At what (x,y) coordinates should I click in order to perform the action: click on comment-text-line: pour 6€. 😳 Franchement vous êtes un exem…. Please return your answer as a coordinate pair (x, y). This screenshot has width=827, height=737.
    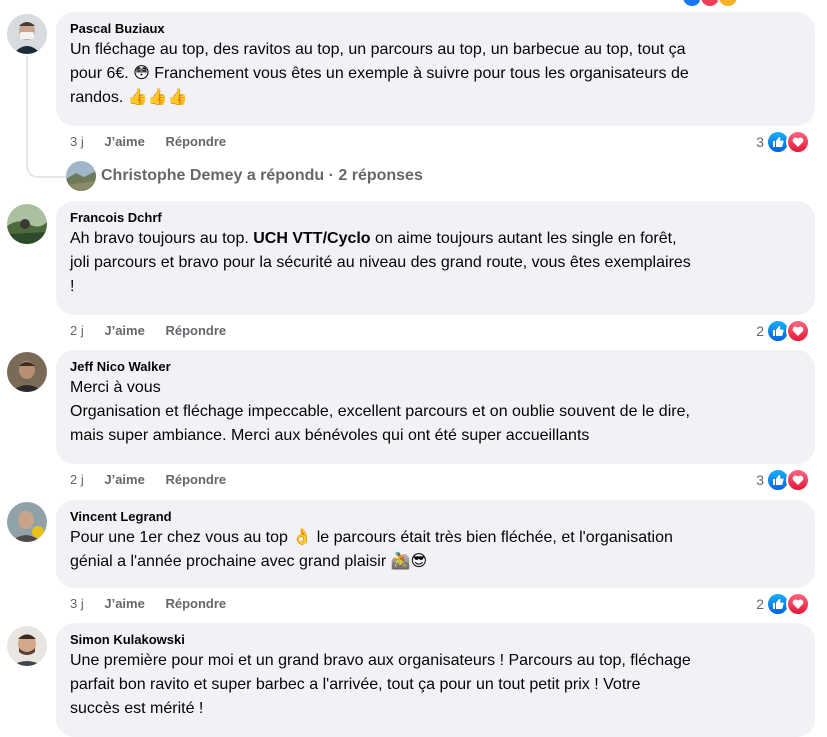
    Looking at the image, I should click on (379, 73).